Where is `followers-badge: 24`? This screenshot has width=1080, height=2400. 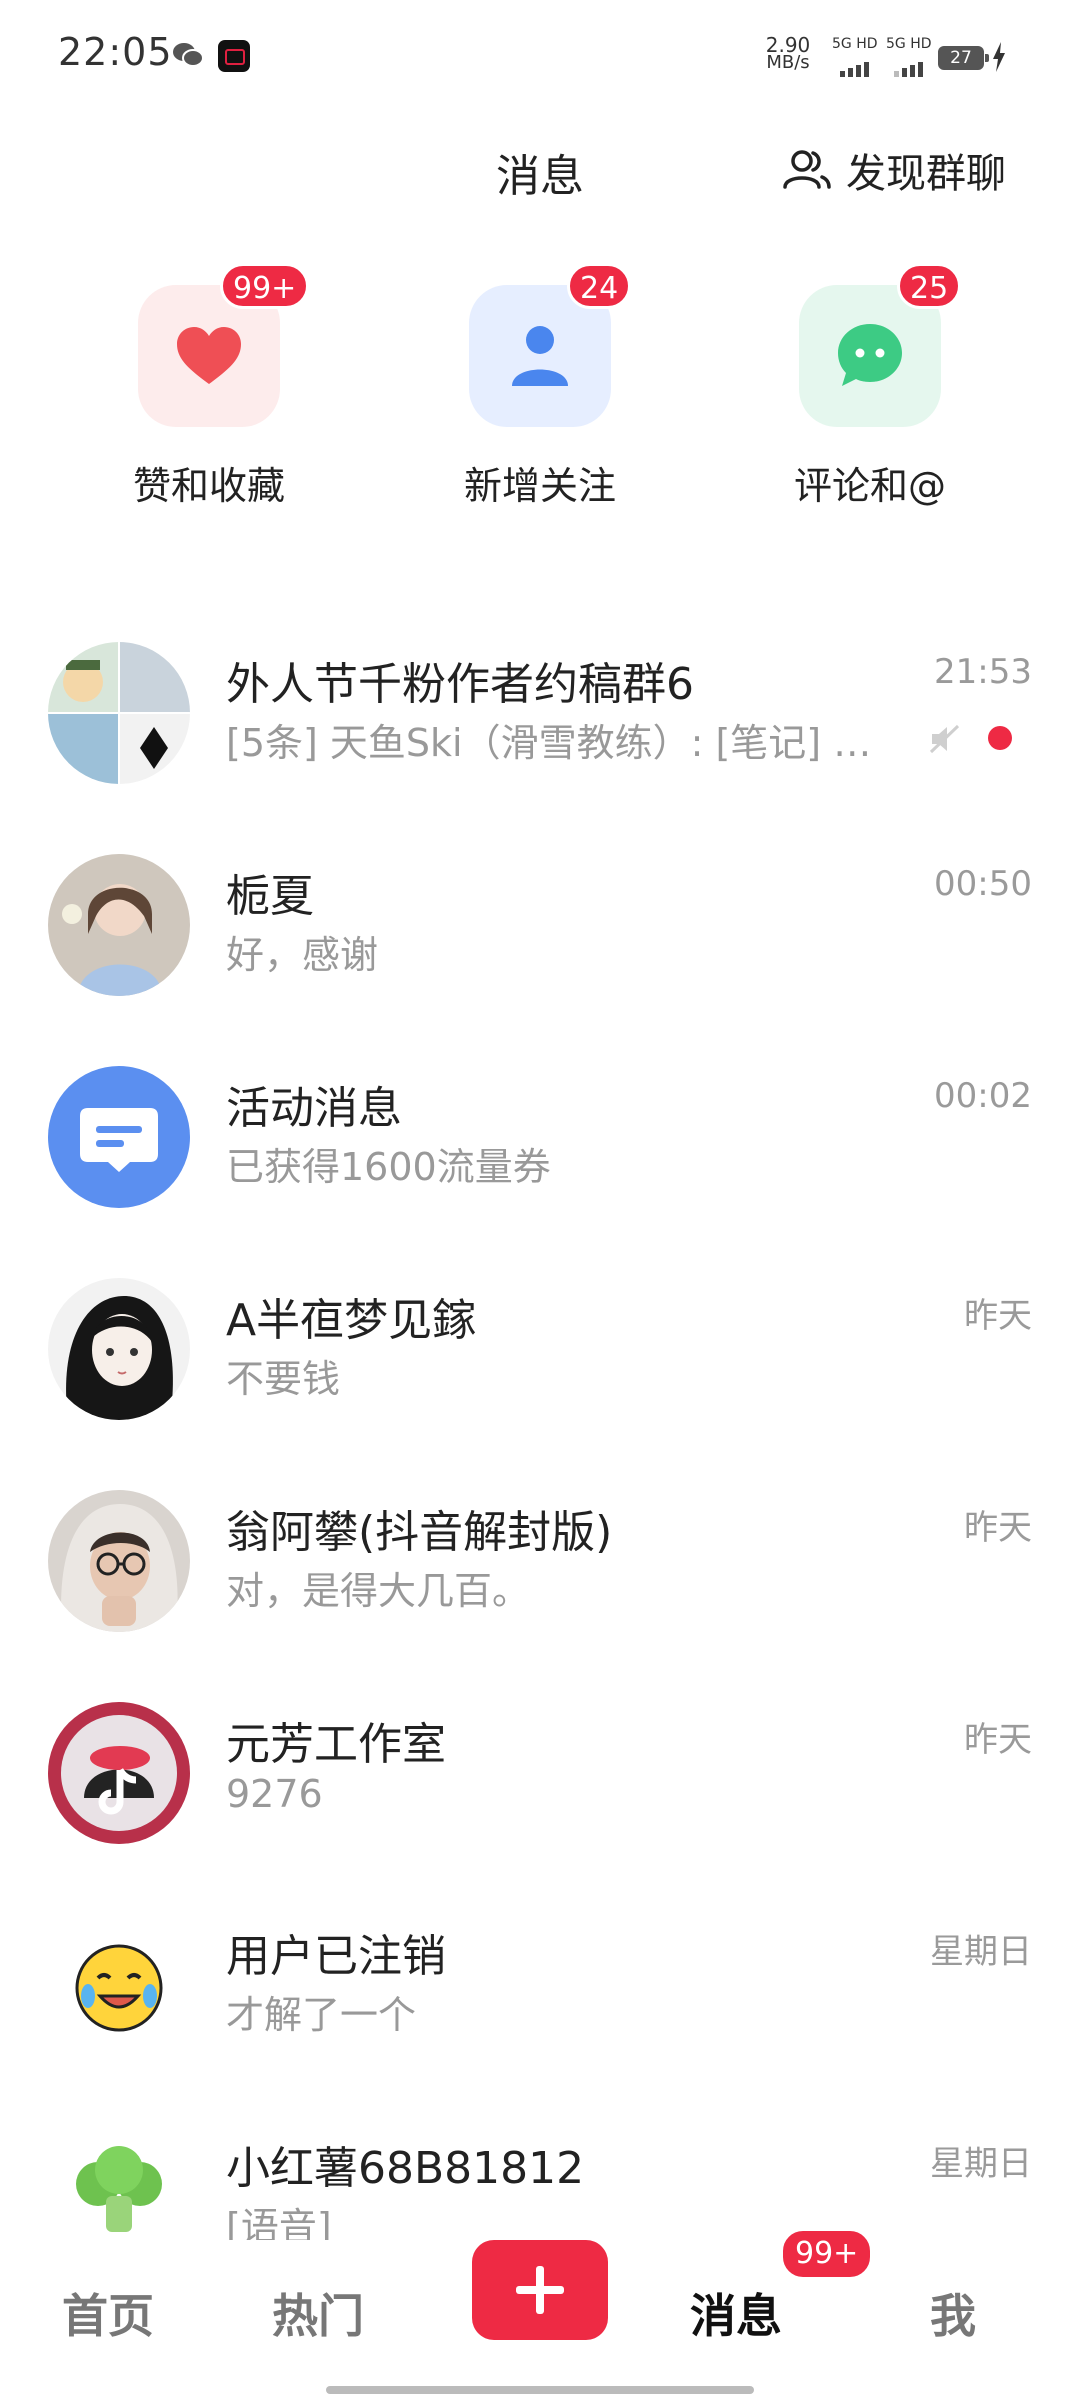
followers-badge: 24 is located at coordinates (599, 286).